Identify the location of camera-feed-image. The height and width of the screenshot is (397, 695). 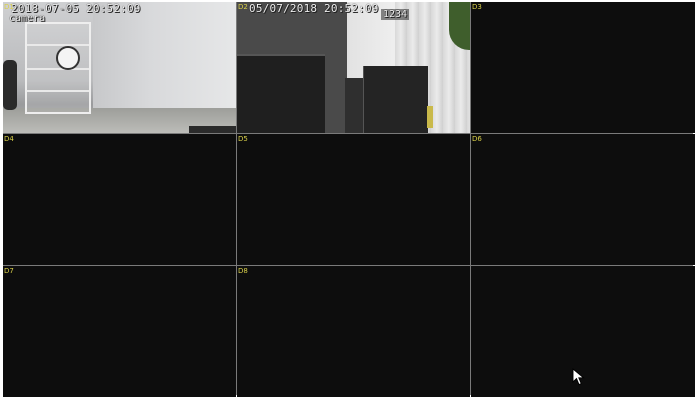
(353, 67).